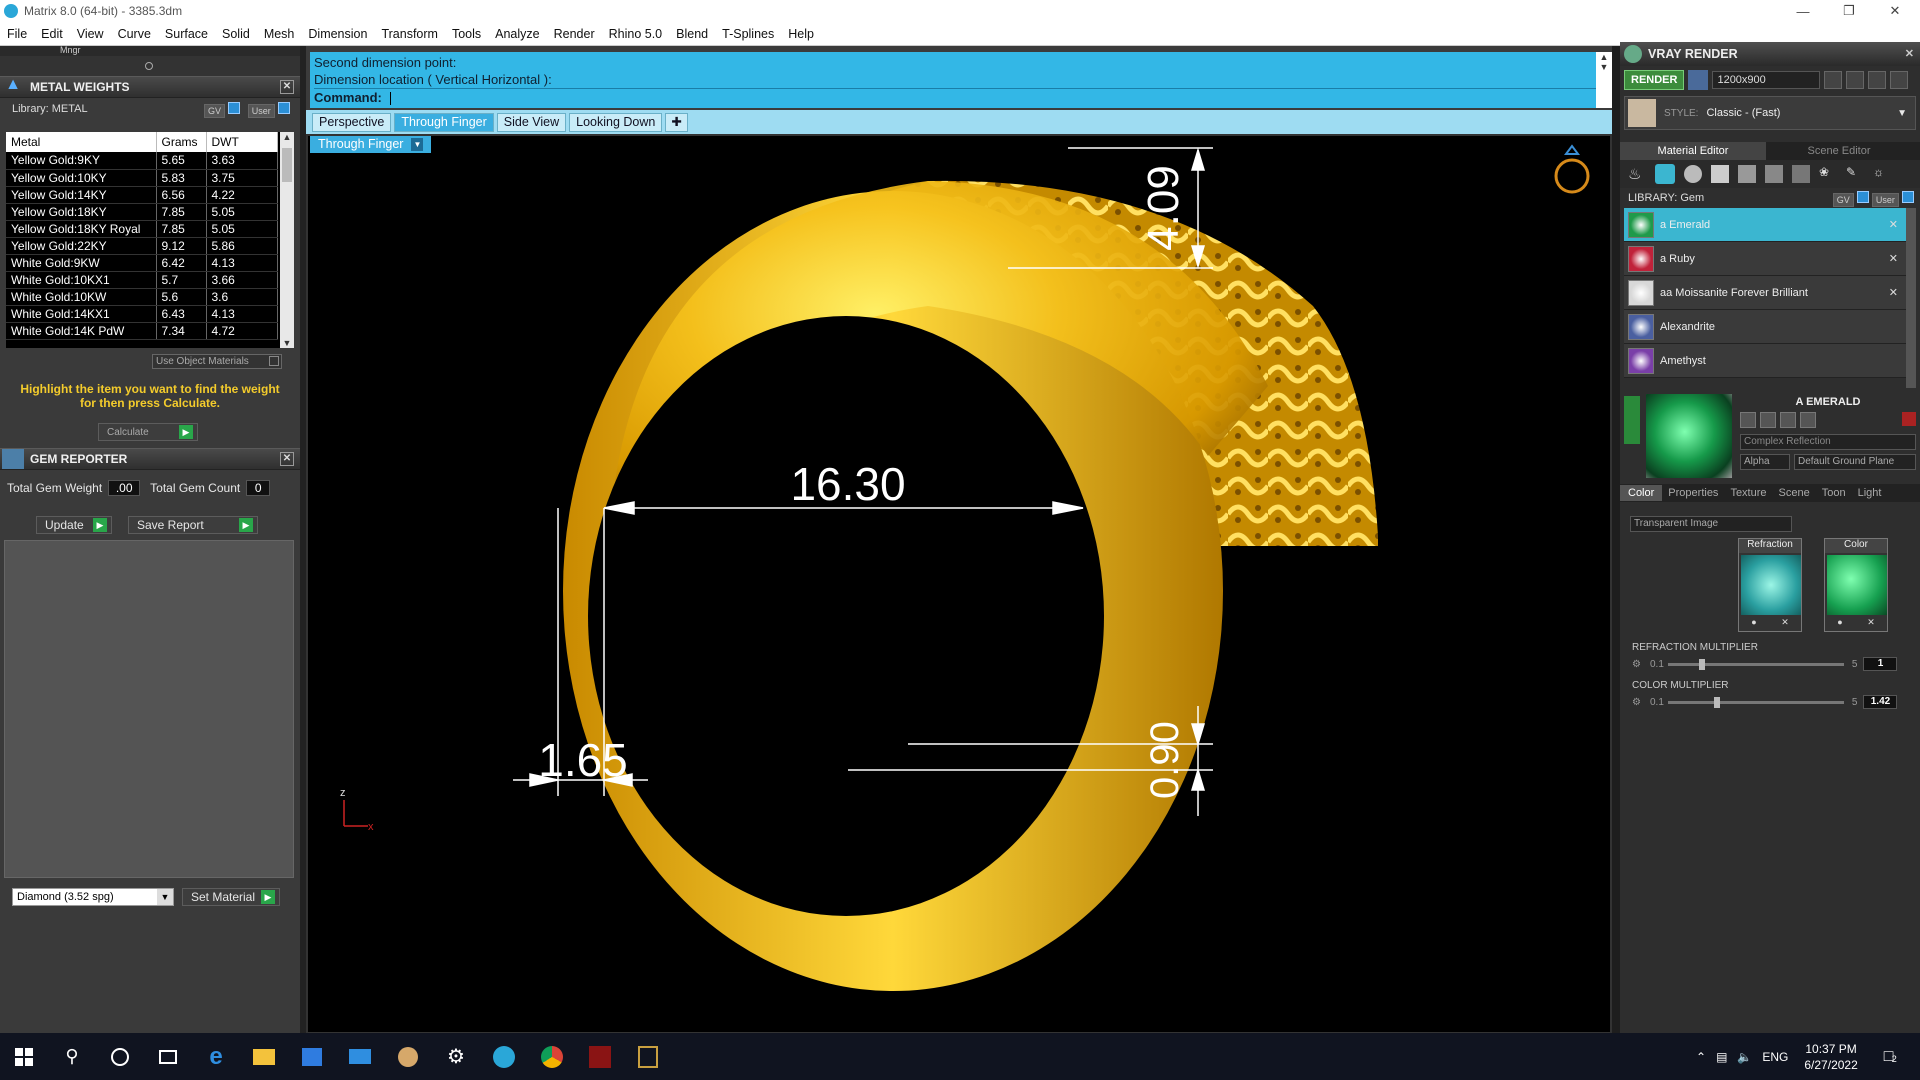 The height and width of the screenshot is (1080, 1920). What do you see at coordinates (1748, 420) in the screenshot?
I see `save-icon` at bounding box center [1748, 420].